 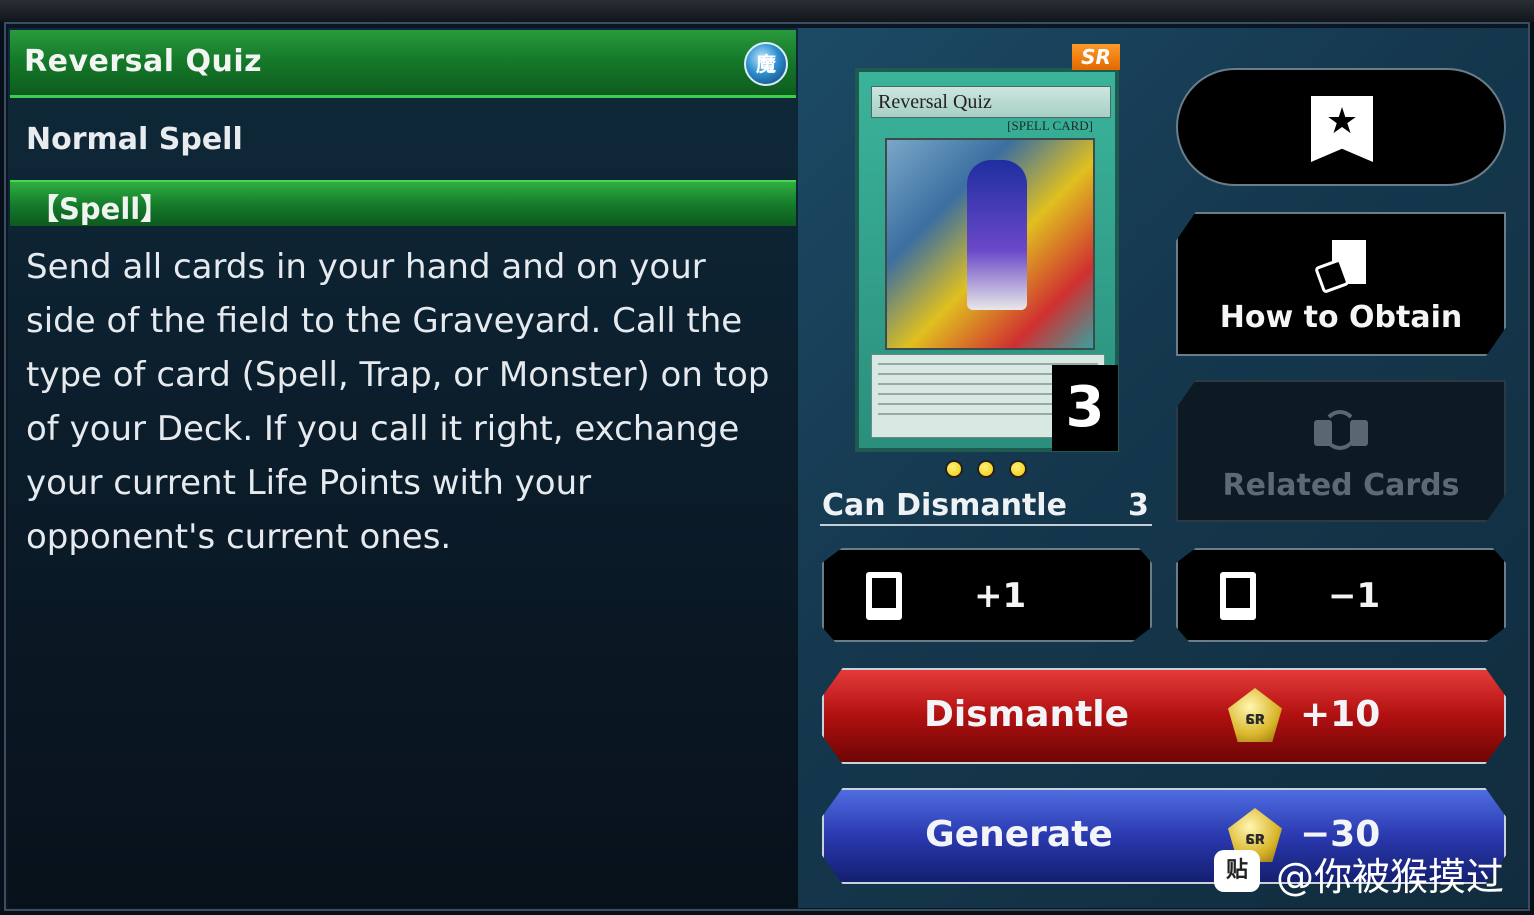 I want to click on bookmark-star-icon: ★, so click(x=1342, y=129).